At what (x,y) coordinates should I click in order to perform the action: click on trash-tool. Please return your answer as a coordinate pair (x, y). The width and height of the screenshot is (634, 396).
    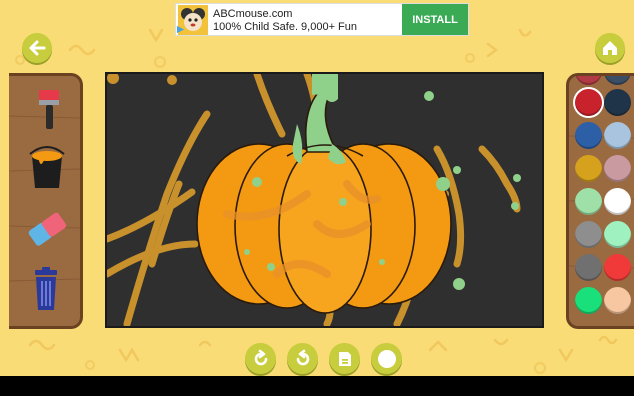
    Looking at the image, I should click on (46, 290).